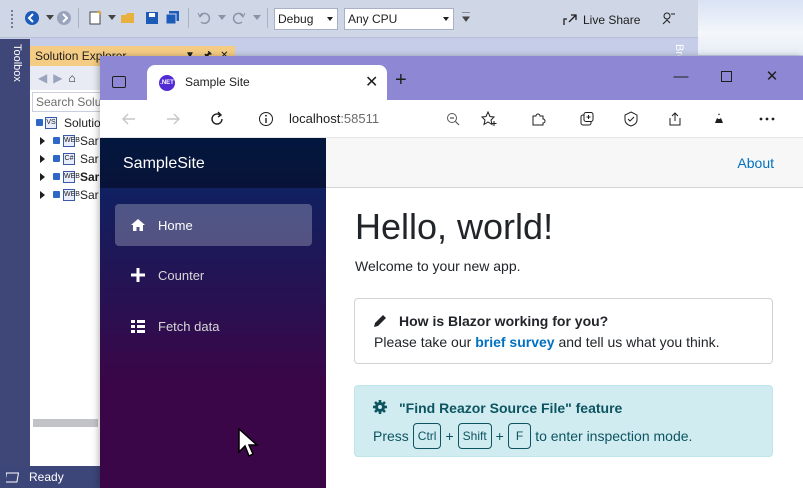 This screenshot has height=488, width=803. Describe the element at coordinates (175, 225) in the screenshot. I see `nav-label: Home` at that location.